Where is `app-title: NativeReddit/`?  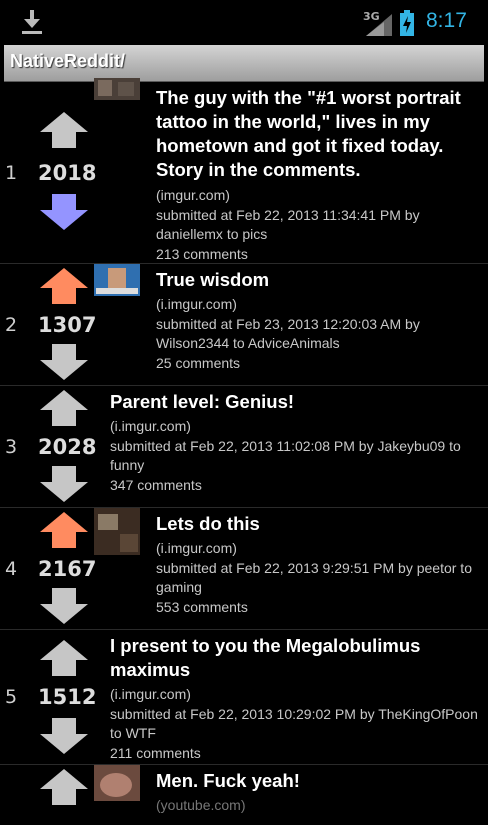 app-title: NativeReddit/ is located at coordinates (68, 61).